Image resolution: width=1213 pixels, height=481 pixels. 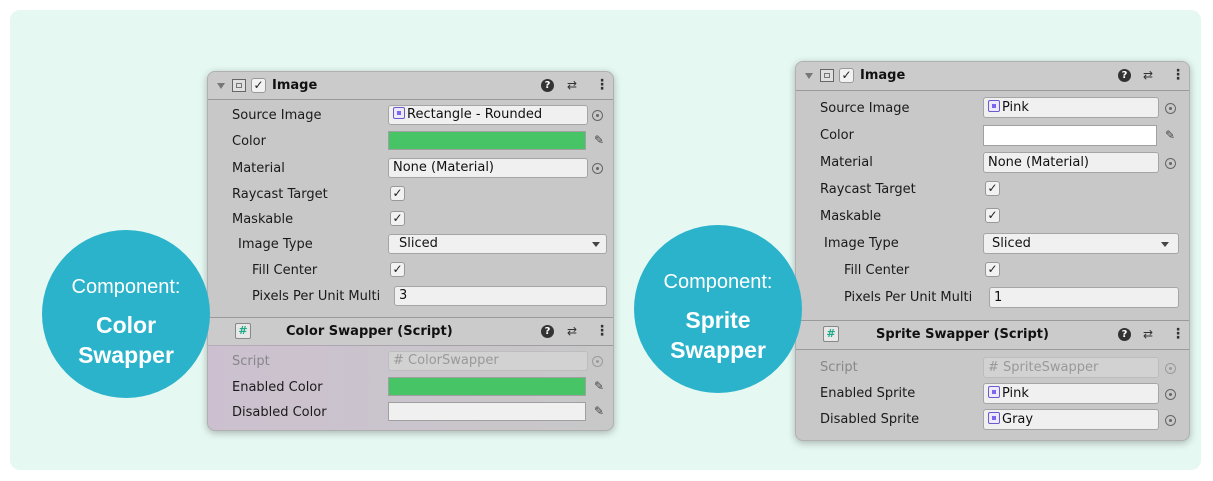 What do you see at coordinates (1015, 107) in the screenshot?
I see `source-image-value: Pink` at bounding box center [1015, 107].